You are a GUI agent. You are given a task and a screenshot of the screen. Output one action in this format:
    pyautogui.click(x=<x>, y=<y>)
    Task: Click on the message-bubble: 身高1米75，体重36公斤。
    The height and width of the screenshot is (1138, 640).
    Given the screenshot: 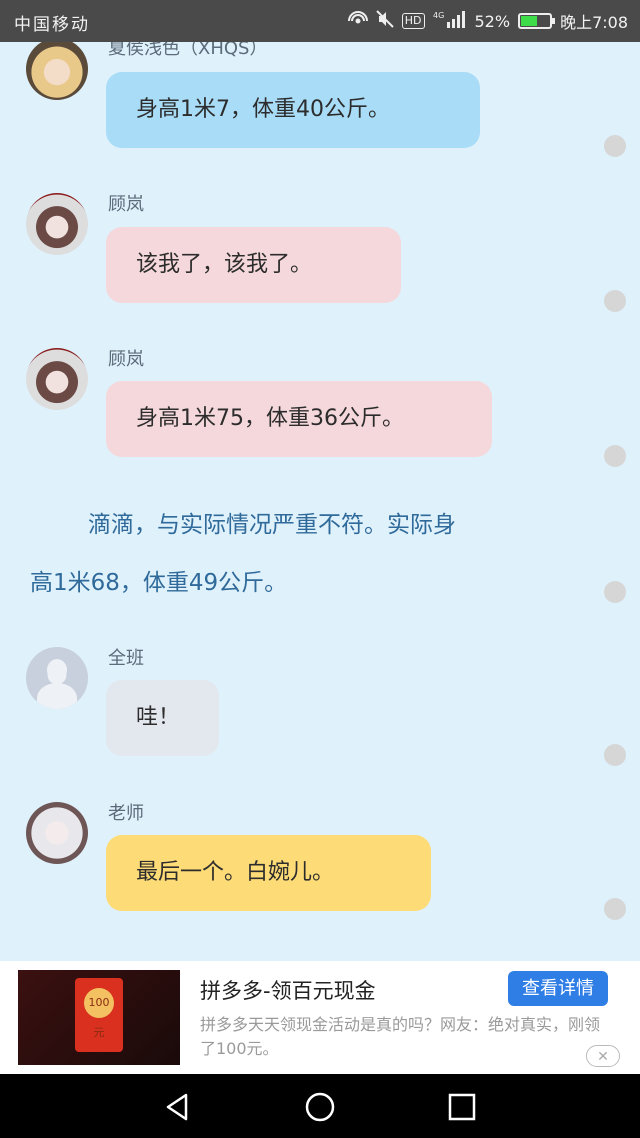 What is the action you would take?
    pyautogui.click(x=299, y=419)
    